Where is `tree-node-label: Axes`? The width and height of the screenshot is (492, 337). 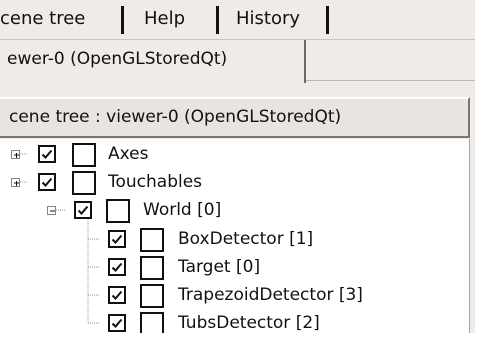
tree-node-label: Axes is located at coordinates (128, 154).